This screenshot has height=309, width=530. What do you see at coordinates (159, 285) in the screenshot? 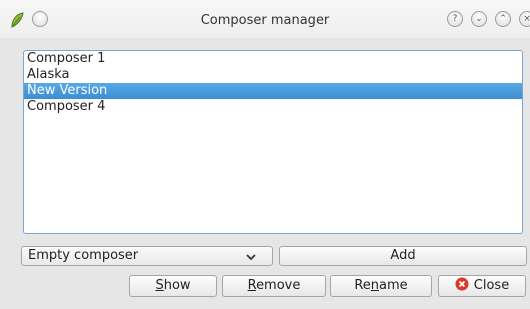
I see `show-mnemonic: S` at bounding box center [159, 285].